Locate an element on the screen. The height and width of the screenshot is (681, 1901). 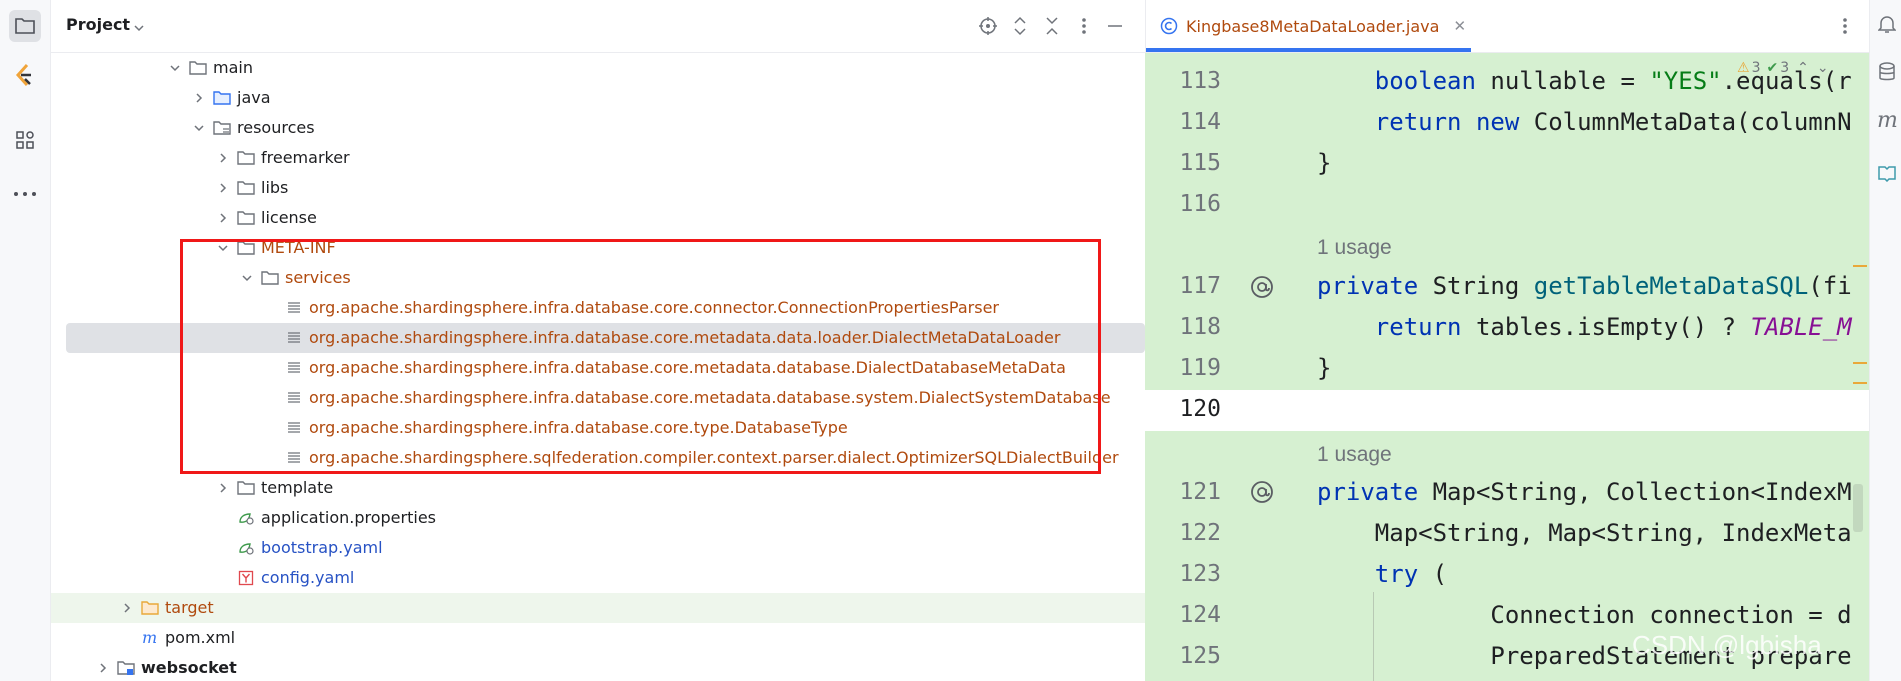
editor-tab: Kingbase8MetaDataLoader.java ✕ is located at coordinates (1313, 26).